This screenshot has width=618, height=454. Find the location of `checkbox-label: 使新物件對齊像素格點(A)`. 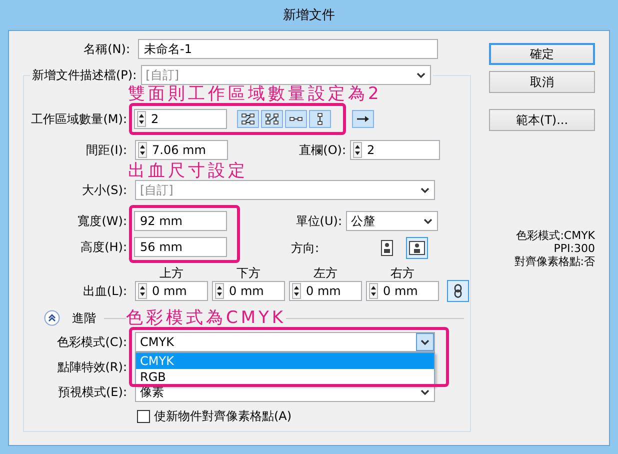

checkbox-label: 使新物件對齊像素格點(A) is located at coordinates (223, 416).